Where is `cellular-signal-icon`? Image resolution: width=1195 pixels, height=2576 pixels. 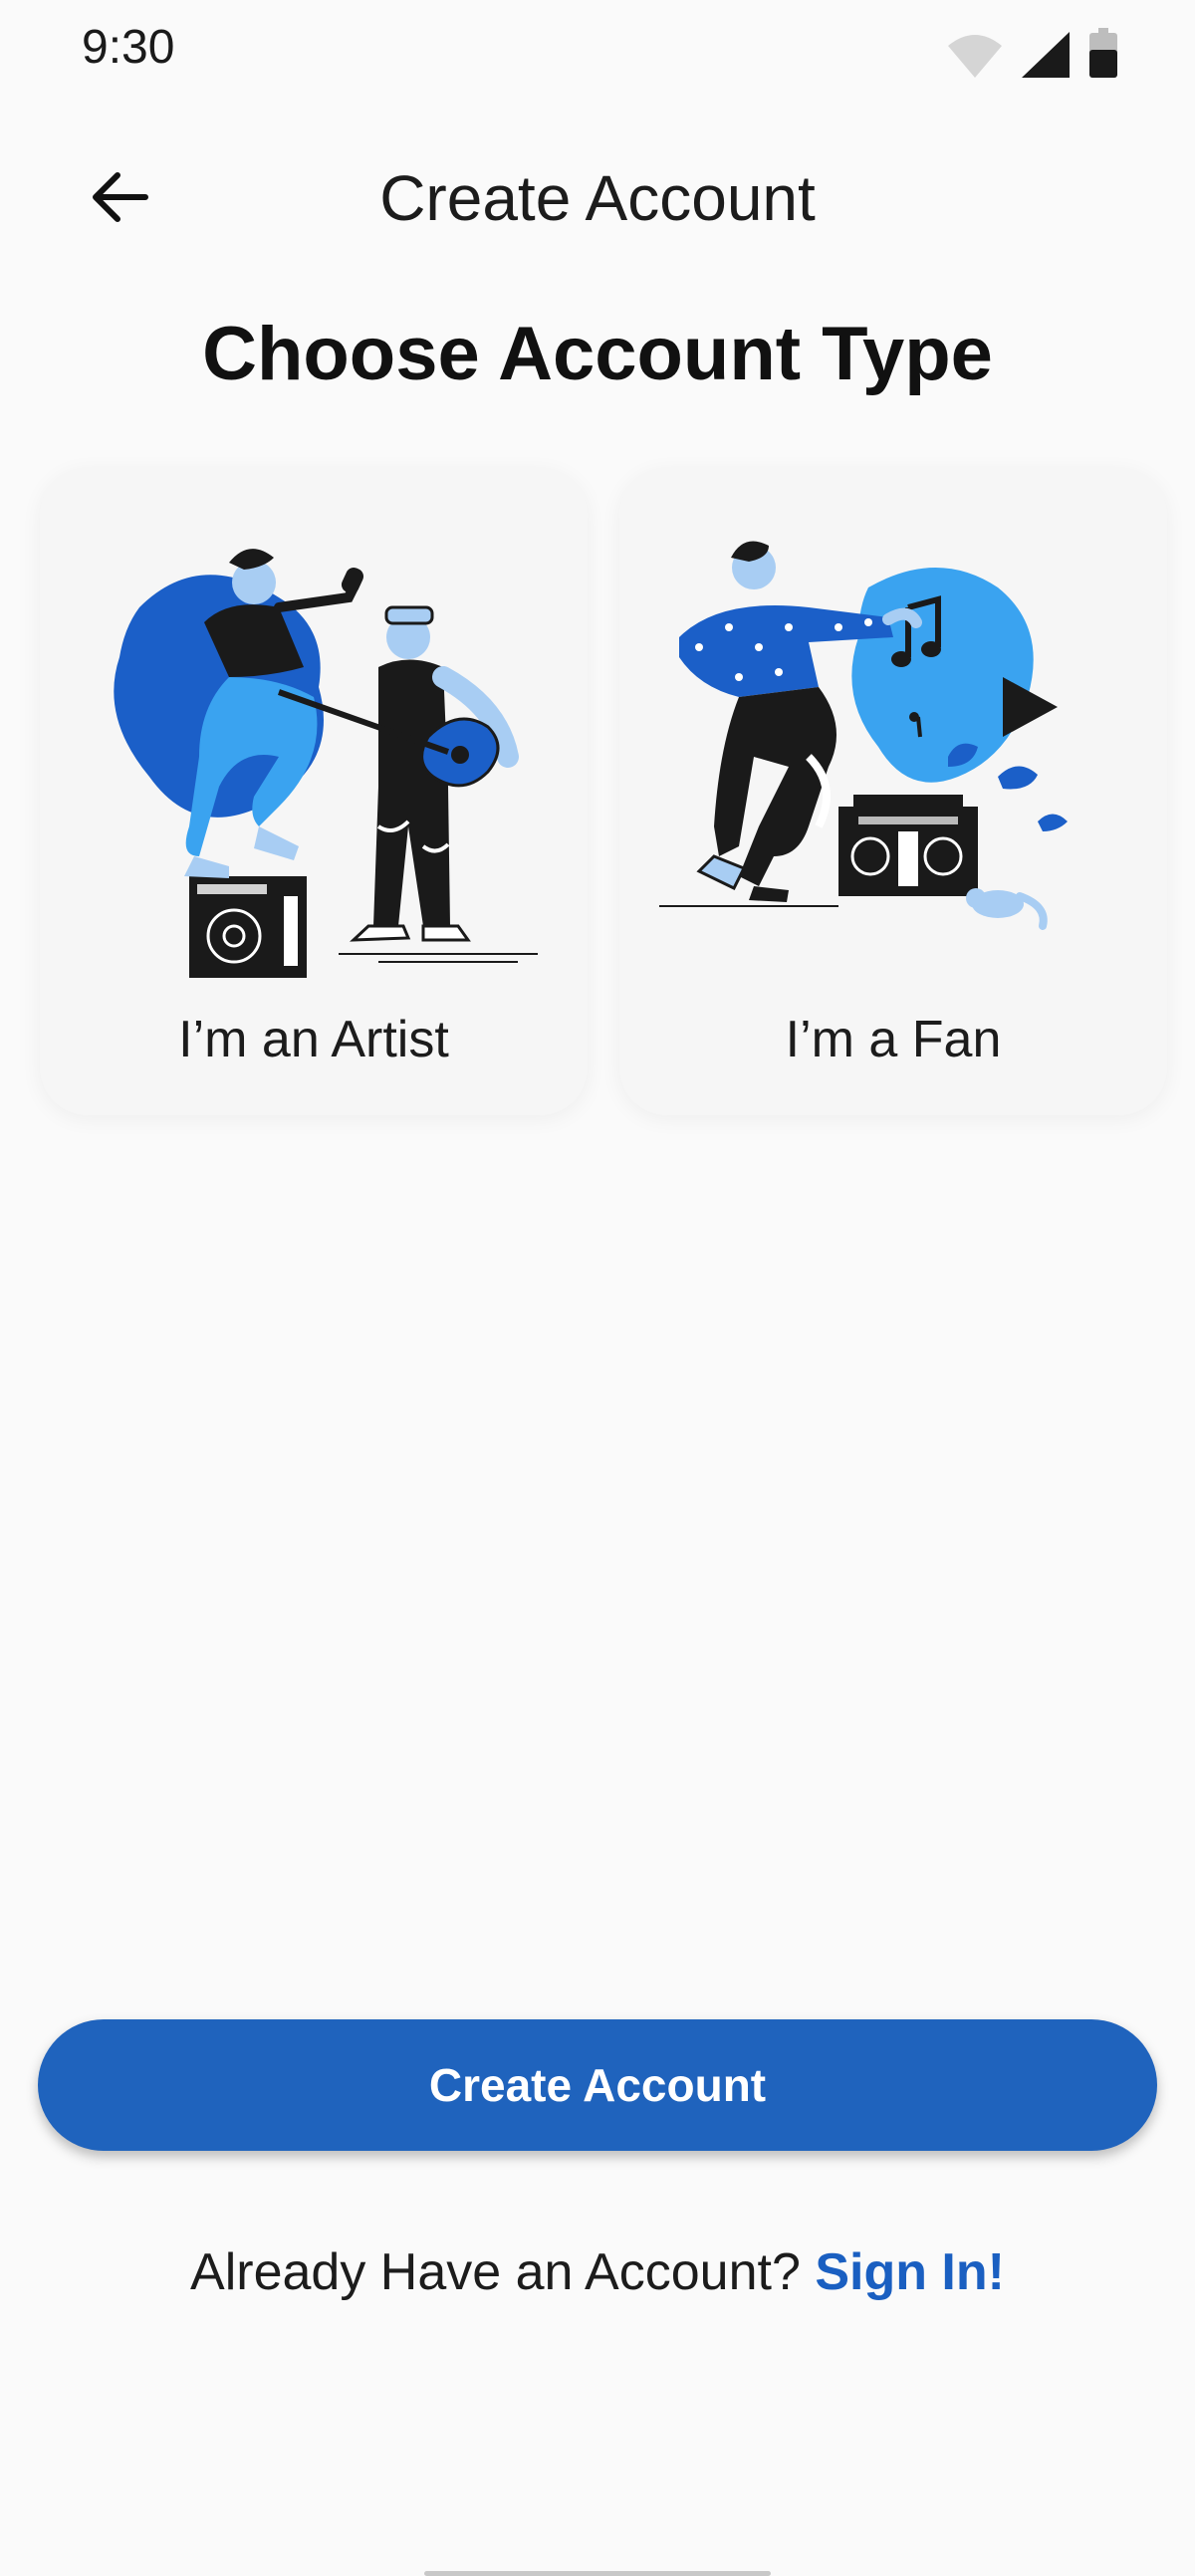
cellular-signal-icon is located at coordinates (1046, 57).